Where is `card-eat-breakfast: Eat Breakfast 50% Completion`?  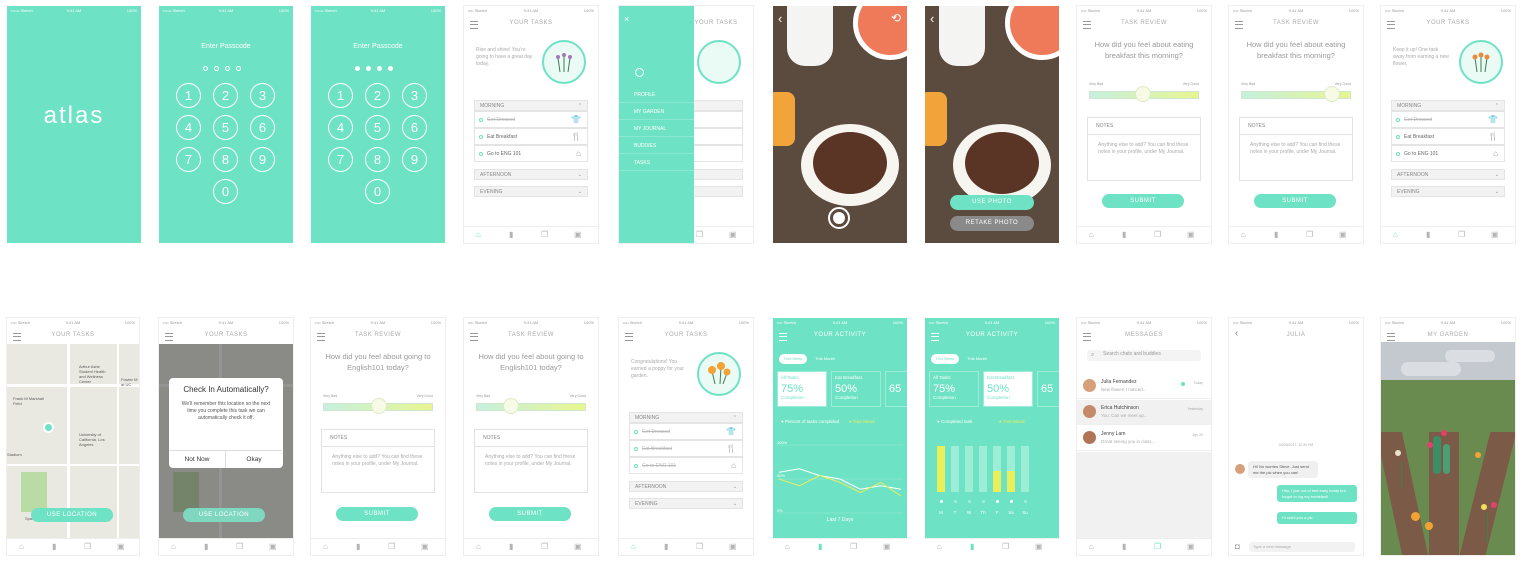
card-eat-breakfast: Eat Breakfast 50% Completion is located at coordinates (1008, 389).